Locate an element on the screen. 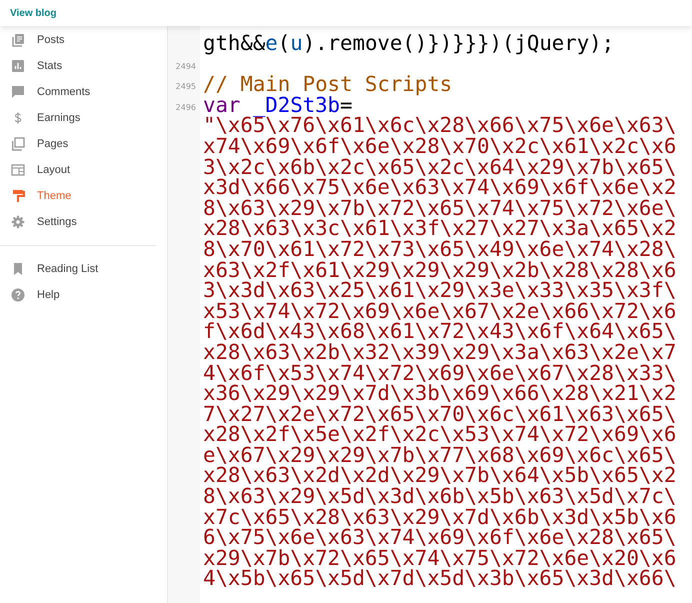 Image resolution: width=692 pixels, height=603 pixels. sidebar-item: Settings is located at coordinates (57, 222).